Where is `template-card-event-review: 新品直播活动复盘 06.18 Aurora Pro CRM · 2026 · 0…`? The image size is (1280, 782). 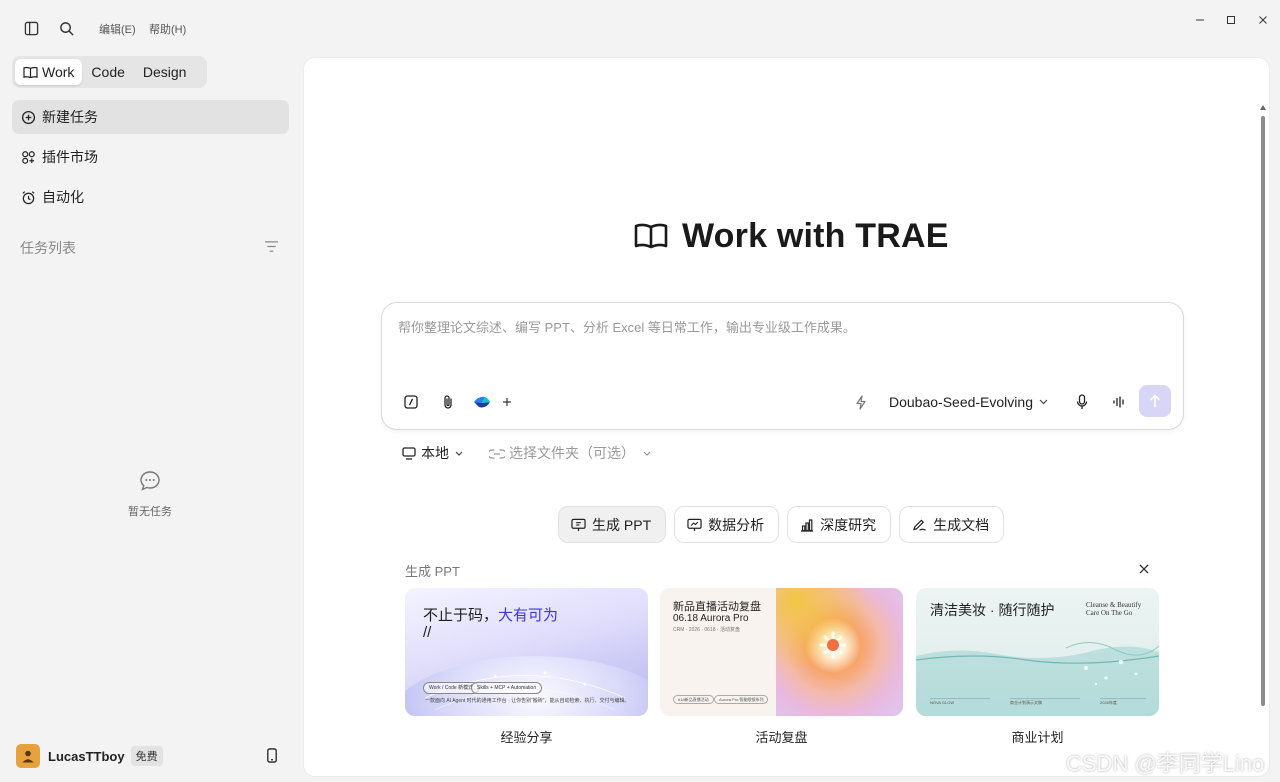 template-card-event-review: 新品直播活动复盘 06.18 Aurora Pro CRM · 2026 · 0… is located at coordinates (781, 652).